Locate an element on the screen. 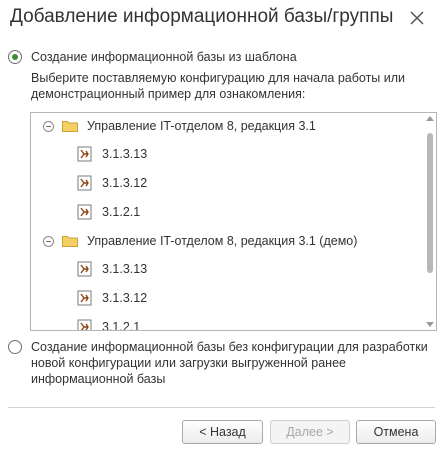 This screenshot has height=453, width=443. radio-from-template is located at coordinates (15, 57).